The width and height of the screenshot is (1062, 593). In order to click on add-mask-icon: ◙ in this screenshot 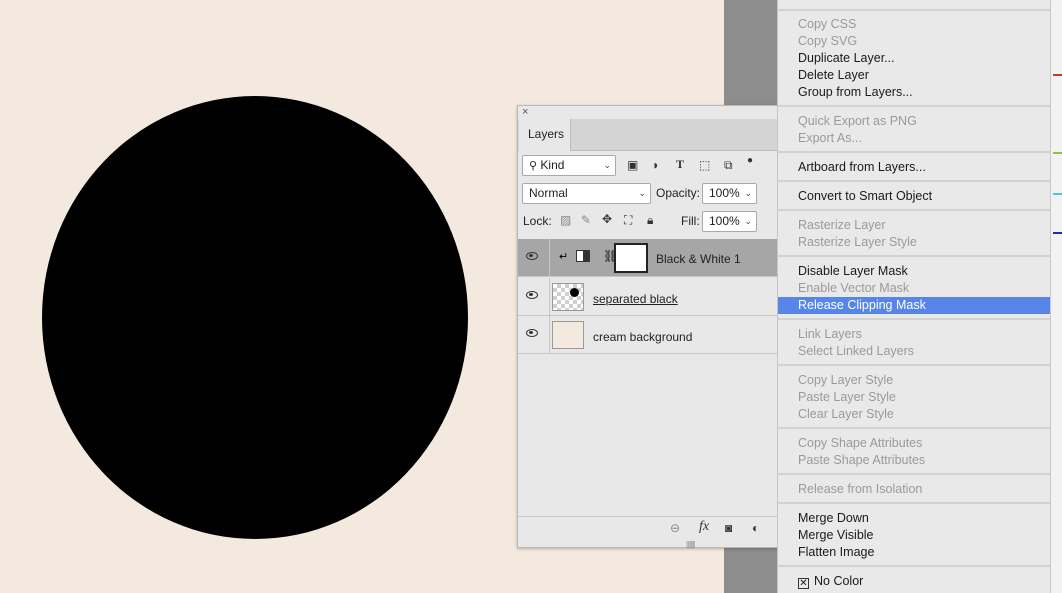, I will do `click(728, 528)`.